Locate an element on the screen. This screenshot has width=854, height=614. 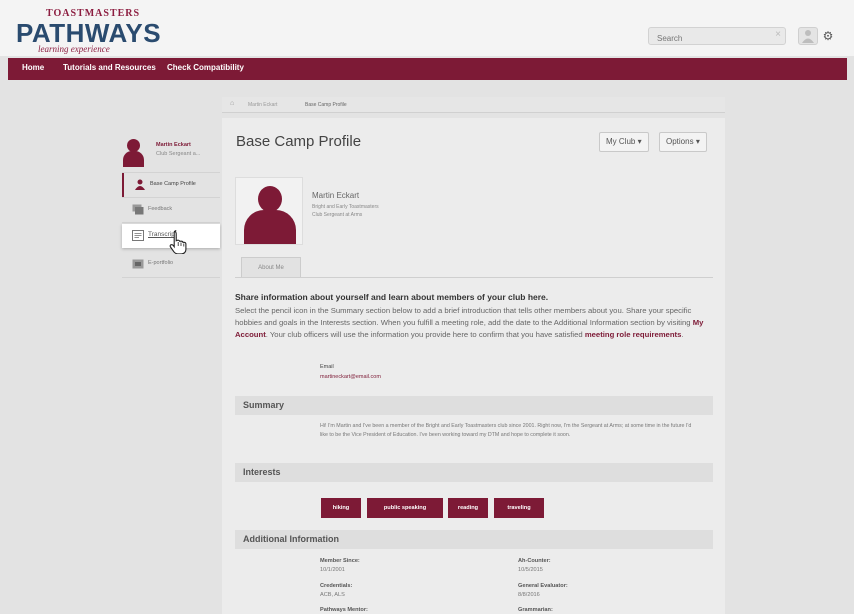
profile-club: Bright and Early Toastmasters is located at coordinates (345, 207).